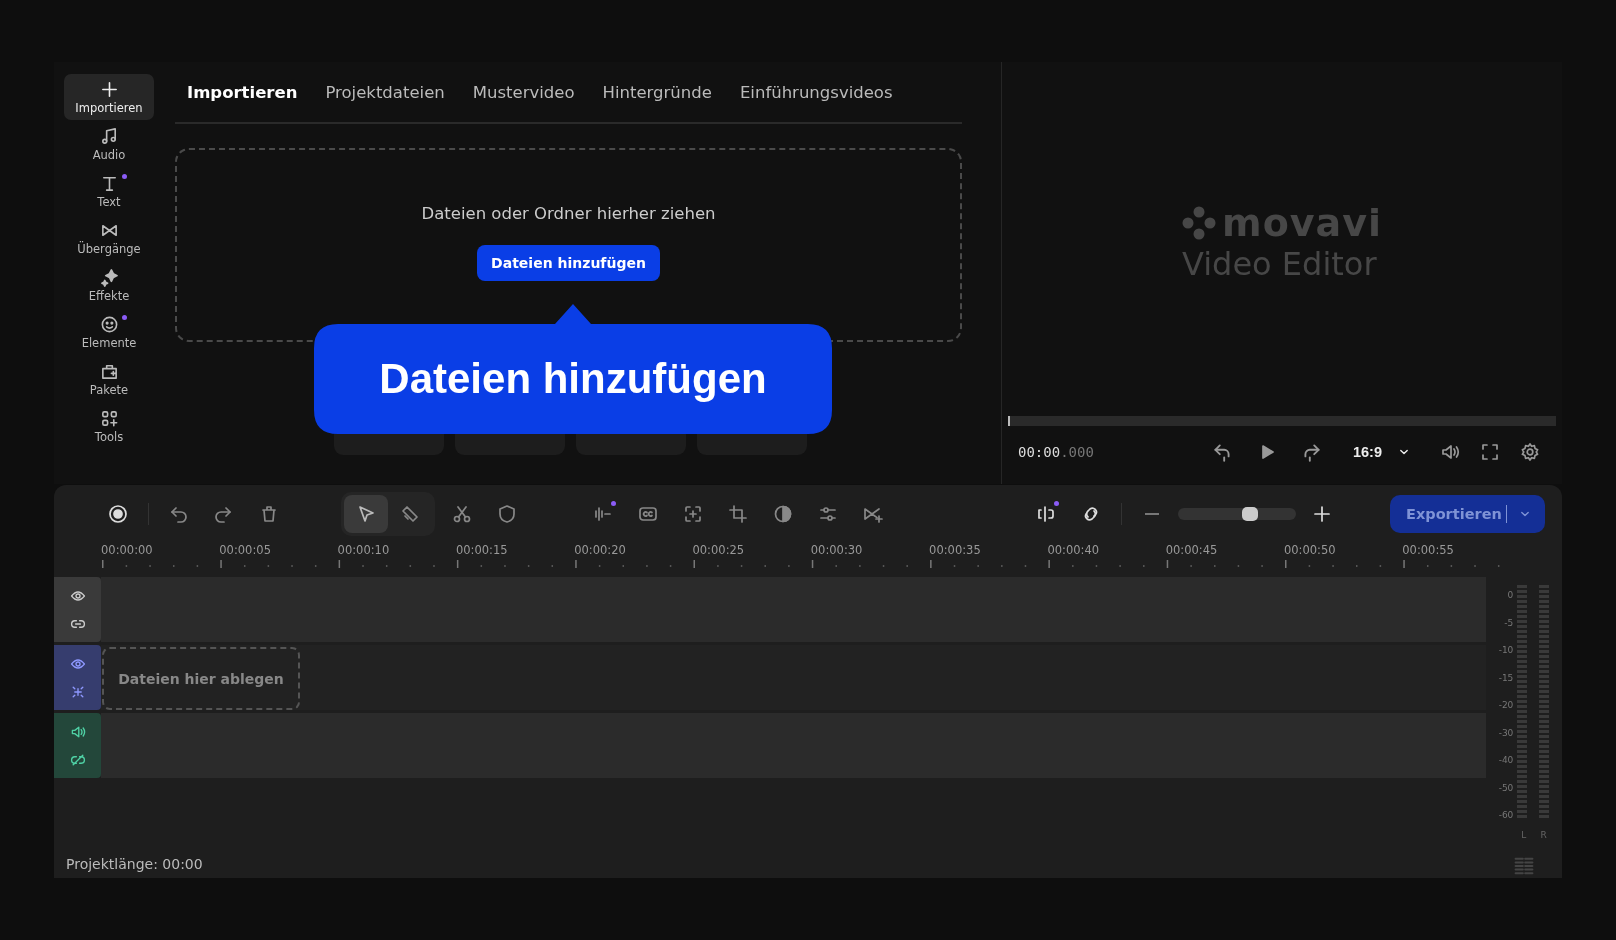 This screenshot has height=940, width=1616. What do you see at coordinates (127, 550) in the screenshot?
I see `time-label: 00:00:00` at bounding box center [127, 550].